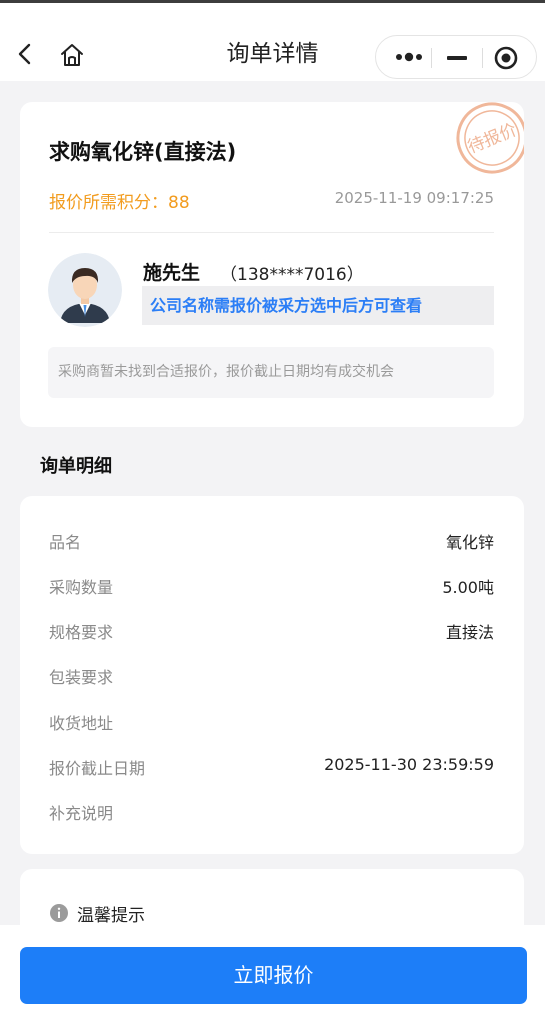 The width and height of the screenshot is (545, 1024). What do you see at coordinates (414, 198) in the screenshot?
I see `inquiry-date: 2025-11-19 09:17:25` at bounding box center [414, 198].